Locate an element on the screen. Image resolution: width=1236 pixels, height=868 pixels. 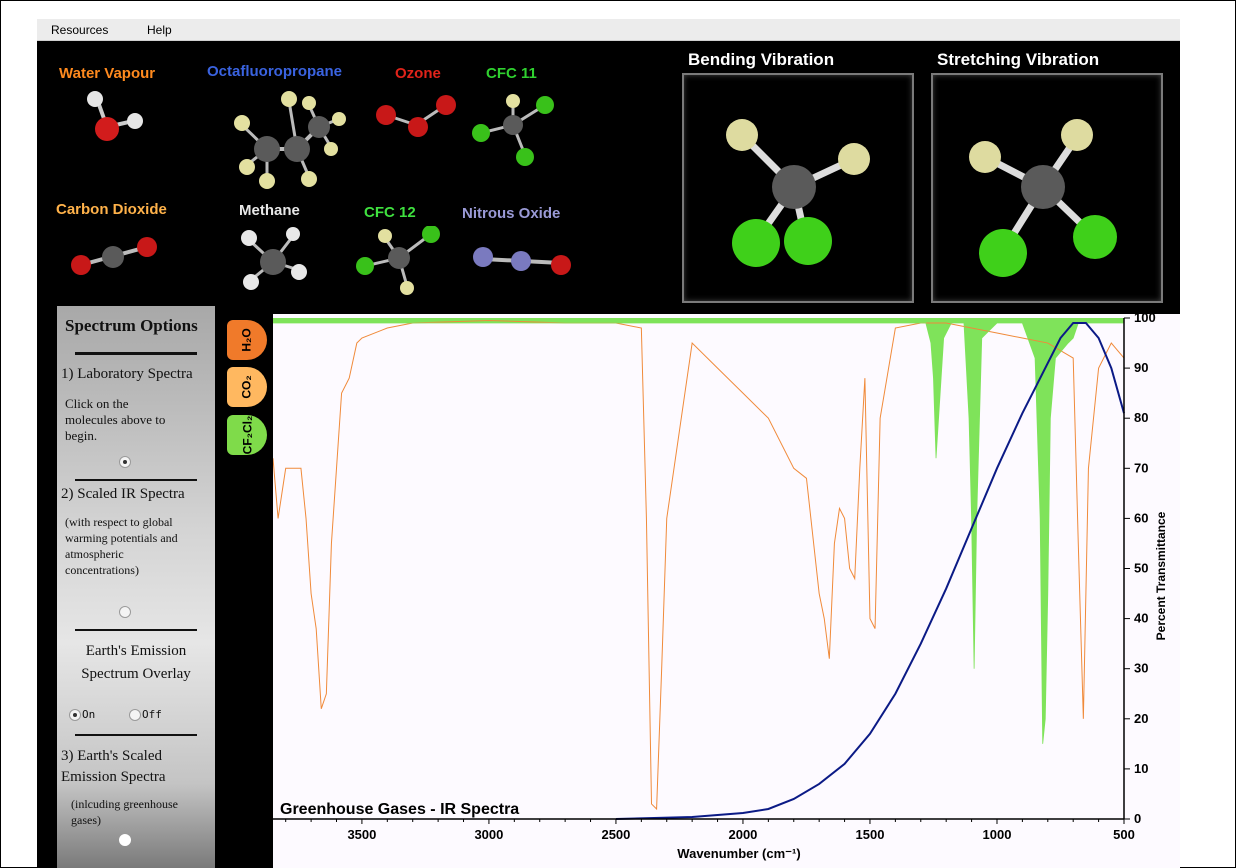
y-tick-label: 80 is located at coordinates (1141, 417).